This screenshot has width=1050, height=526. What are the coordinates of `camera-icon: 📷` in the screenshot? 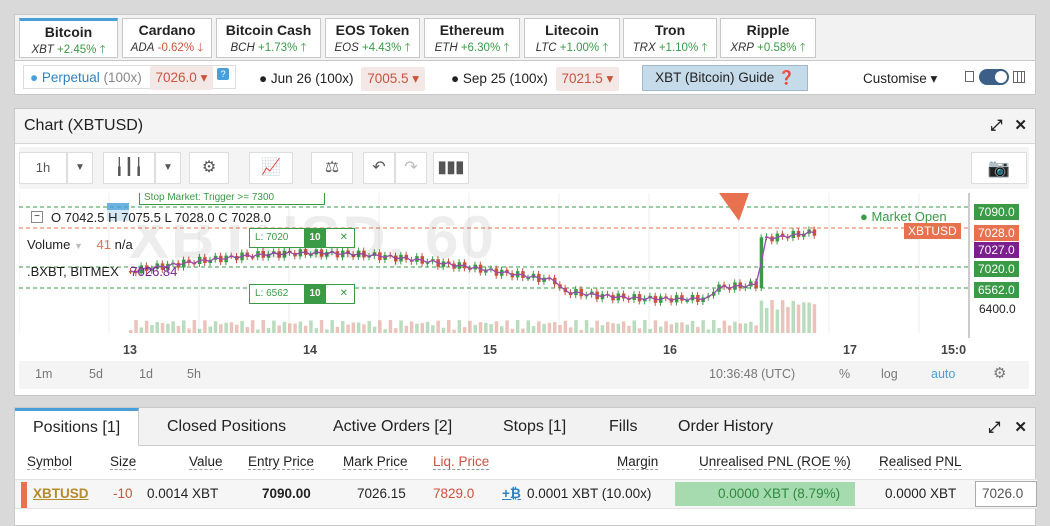 It's located at (999, 168).